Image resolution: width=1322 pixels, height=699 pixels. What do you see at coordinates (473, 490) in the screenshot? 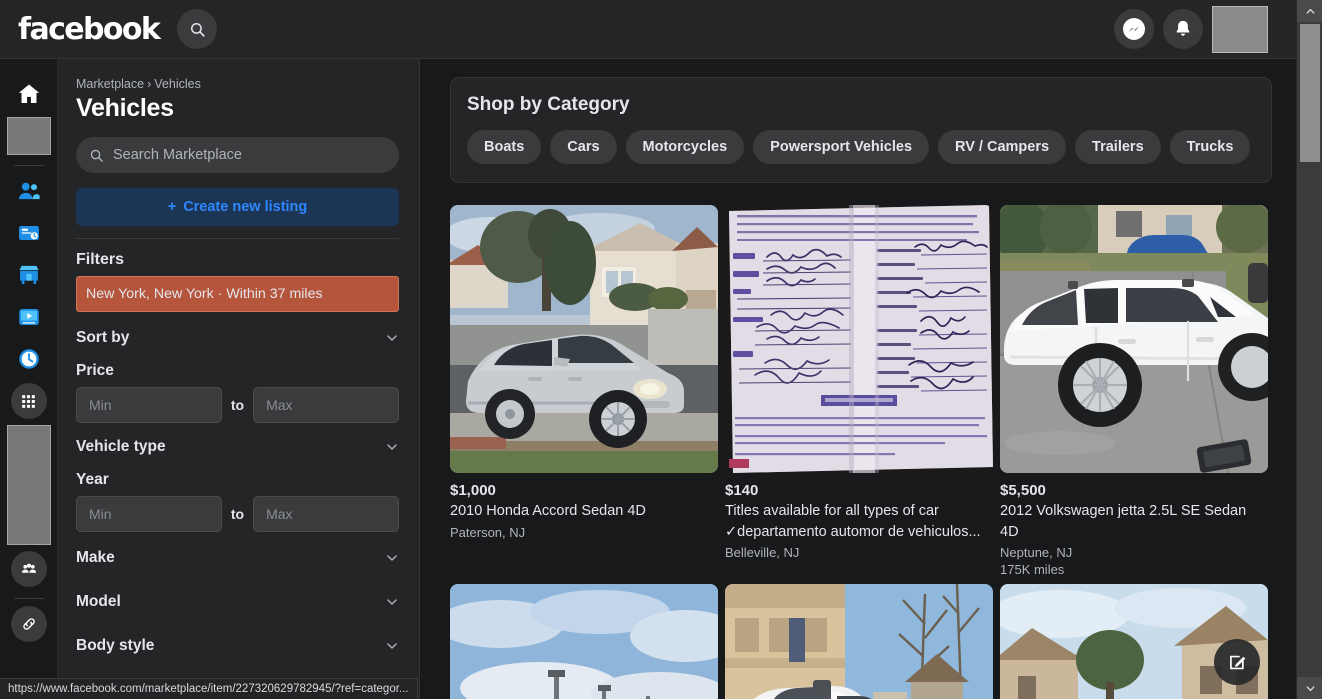
I see `listing-price: $1,000` at bounding box center [473, 490].